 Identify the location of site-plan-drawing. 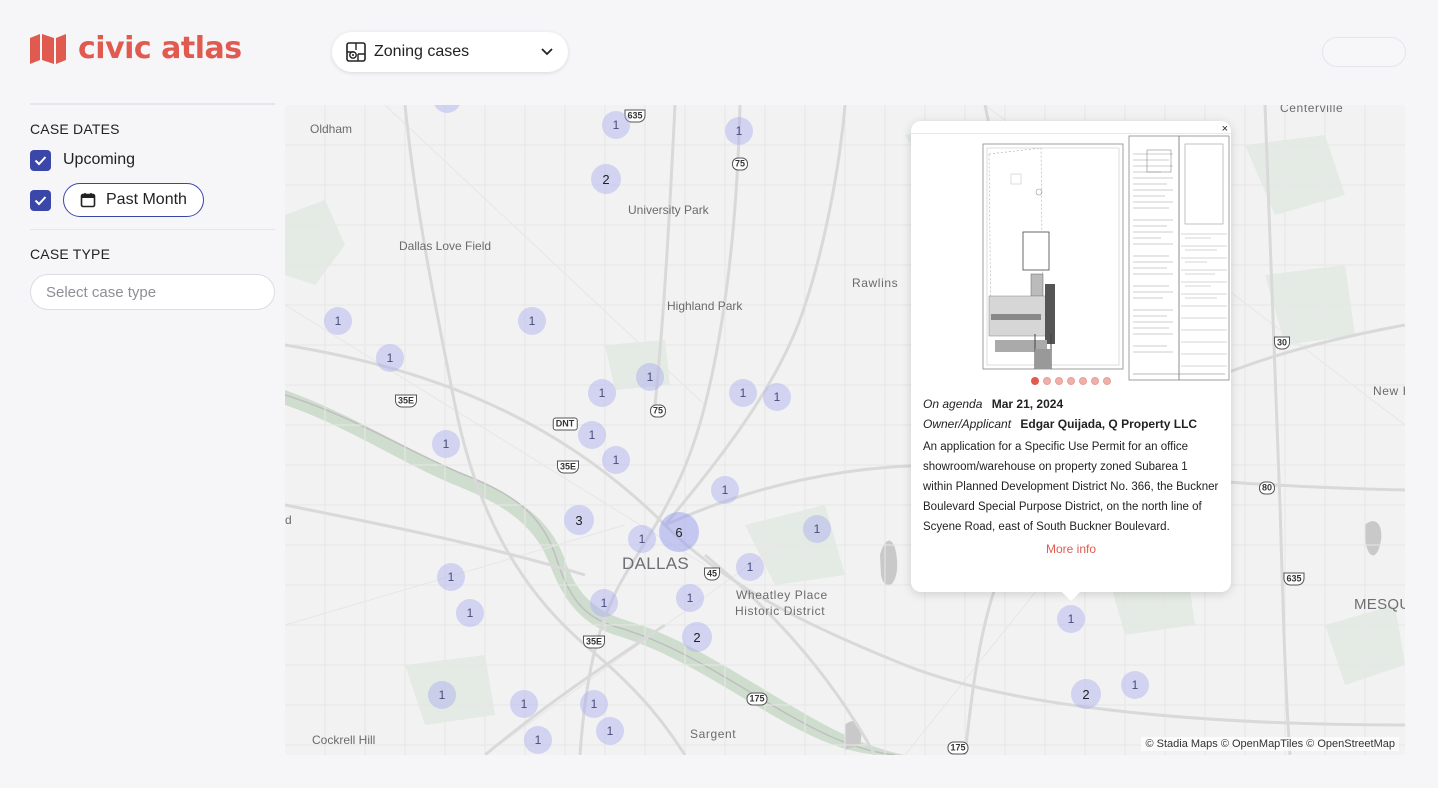
(1071, 259).